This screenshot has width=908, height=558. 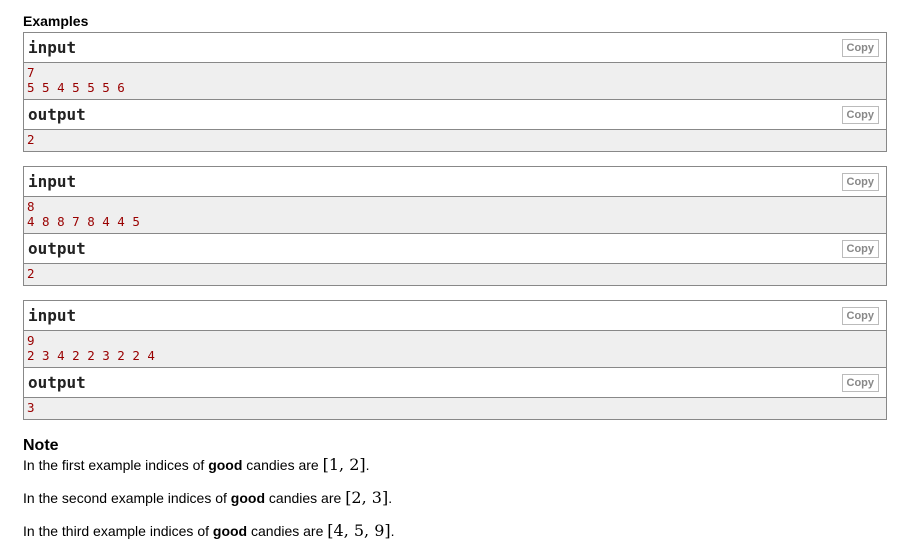 What do you see at coordinates (76, 87) in the screenshot?
I see `input-line: 5 5 4 5 5 5 6` at bounding box center [76, 87].